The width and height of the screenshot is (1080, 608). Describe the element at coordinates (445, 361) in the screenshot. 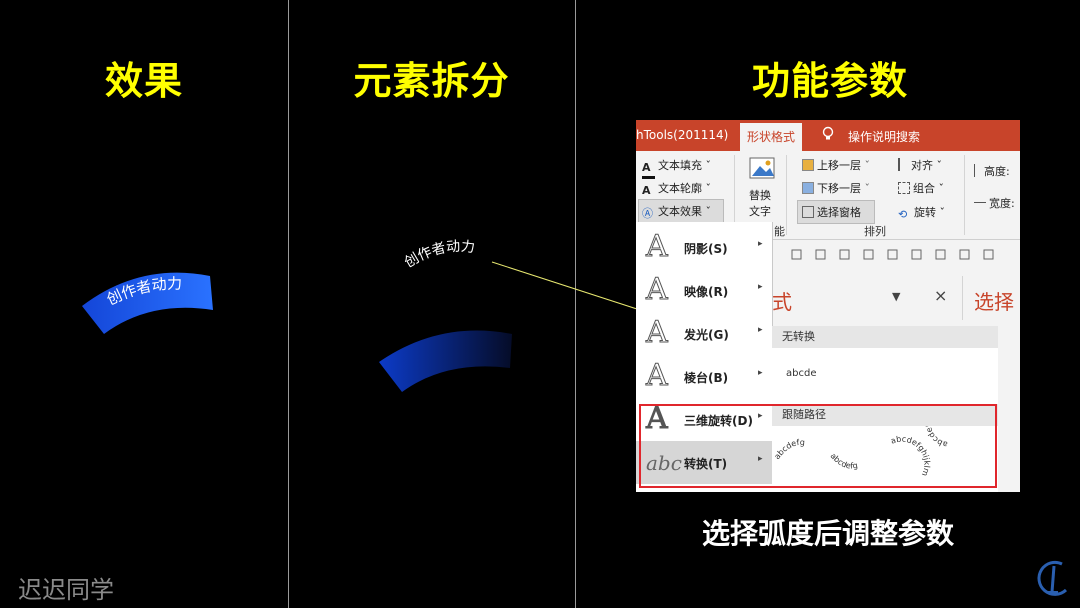

I see `elements-arc-band` at that location.